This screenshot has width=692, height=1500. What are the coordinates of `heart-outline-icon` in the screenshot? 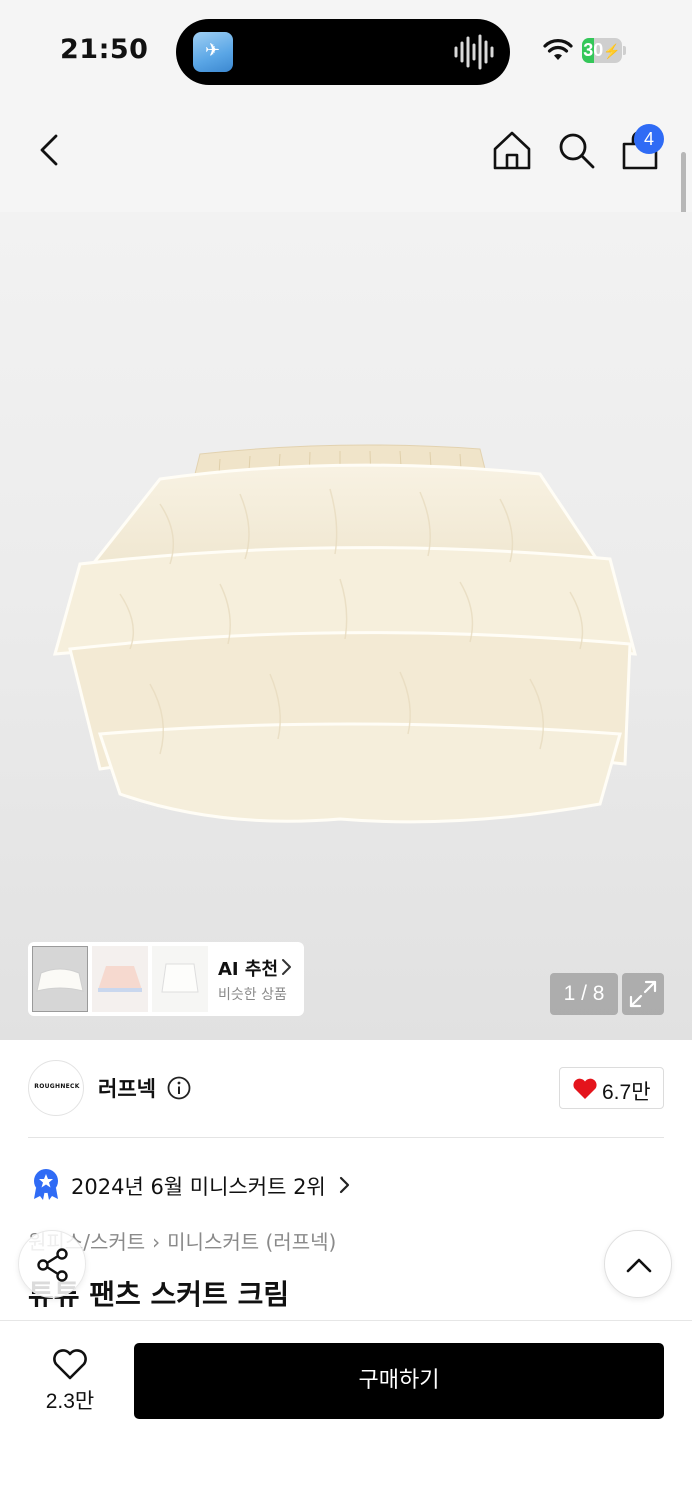 It's located at (70, 1364).